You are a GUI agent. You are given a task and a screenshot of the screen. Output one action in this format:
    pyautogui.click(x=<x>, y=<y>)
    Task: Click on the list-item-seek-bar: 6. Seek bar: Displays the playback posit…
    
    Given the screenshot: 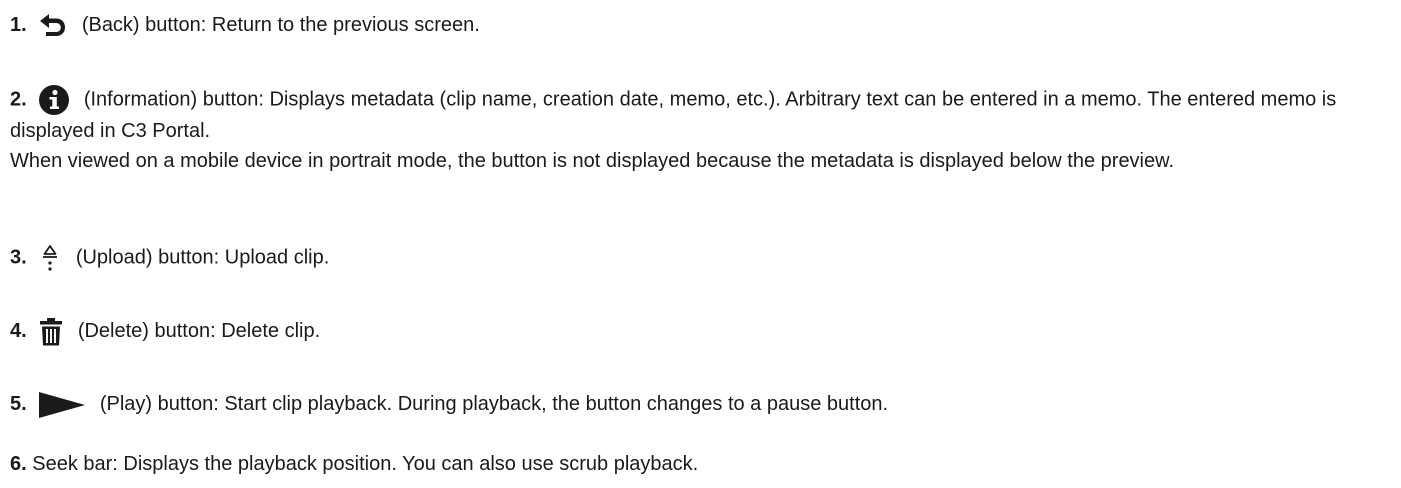 What is the action you would take?
    pyautogui.click(x=701, y=464)
    